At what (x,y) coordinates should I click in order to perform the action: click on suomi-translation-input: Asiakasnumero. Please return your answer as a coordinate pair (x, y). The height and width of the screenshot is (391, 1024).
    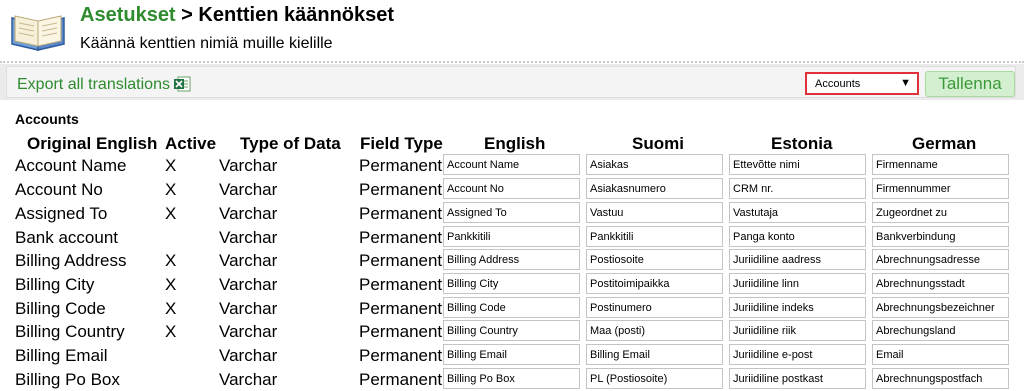
    Looking at the image, I should click on (654, 188).